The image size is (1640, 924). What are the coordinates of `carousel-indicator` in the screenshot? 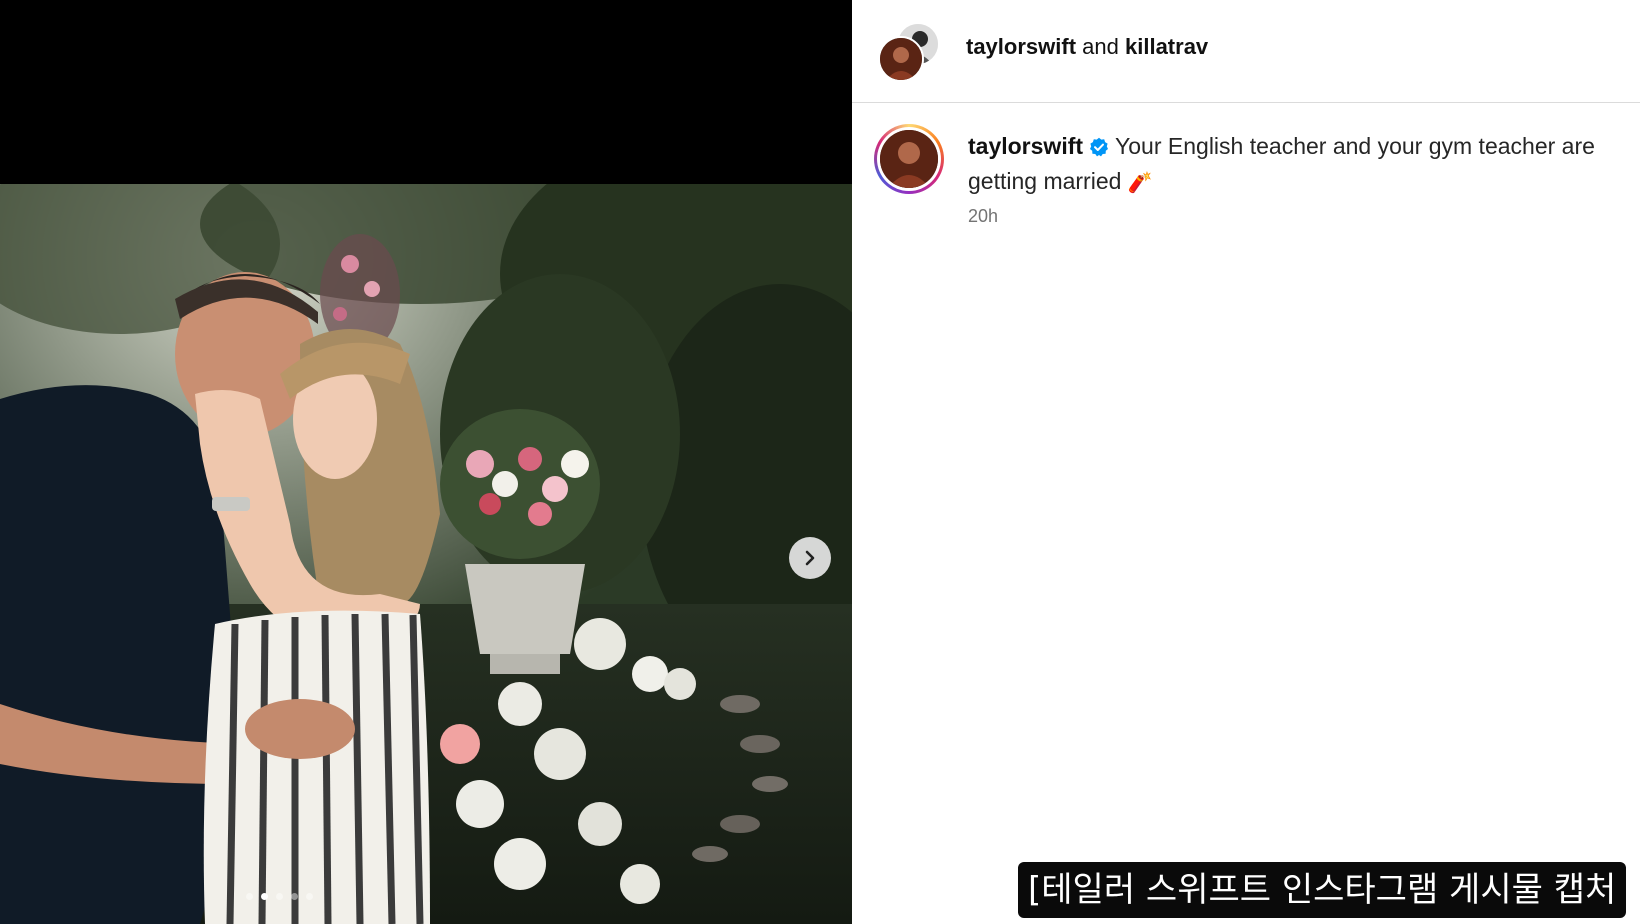 It's located at (279, 896).